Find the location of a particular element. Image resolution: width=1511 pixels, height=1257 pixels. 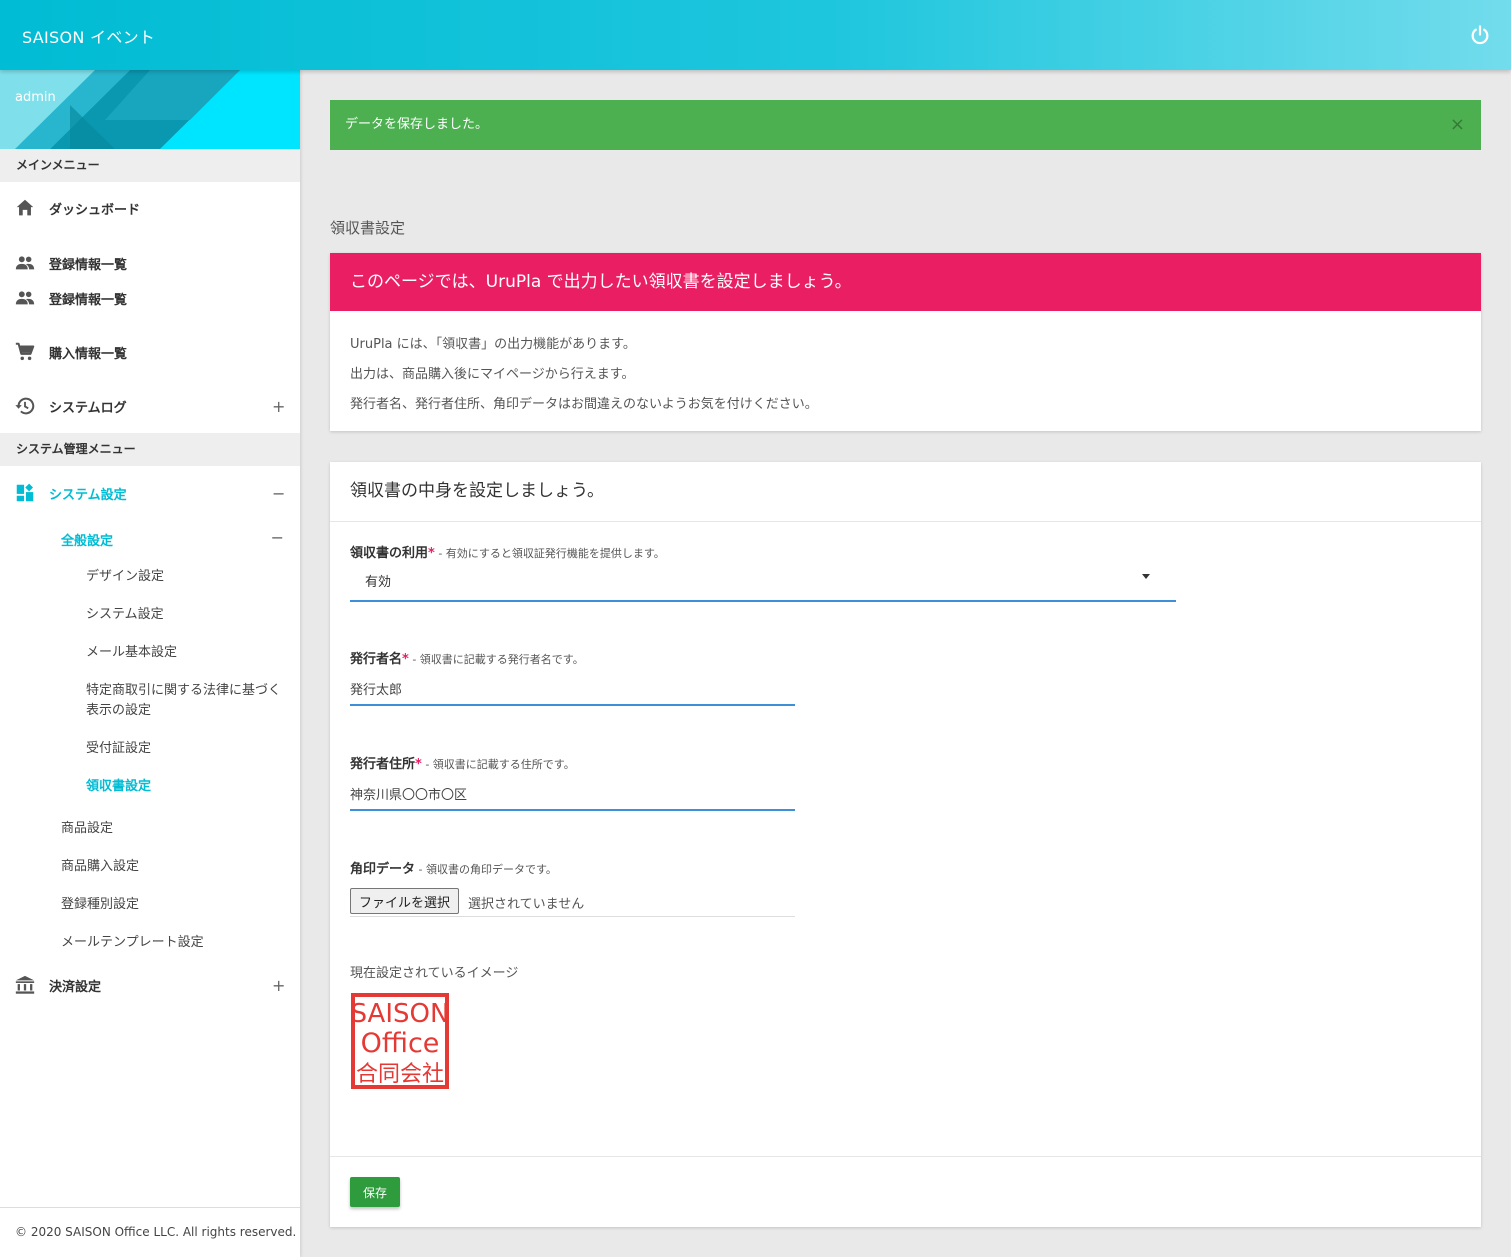

nav-registrations-1: 登録情報一覧 is located at coordinates (150, 263).